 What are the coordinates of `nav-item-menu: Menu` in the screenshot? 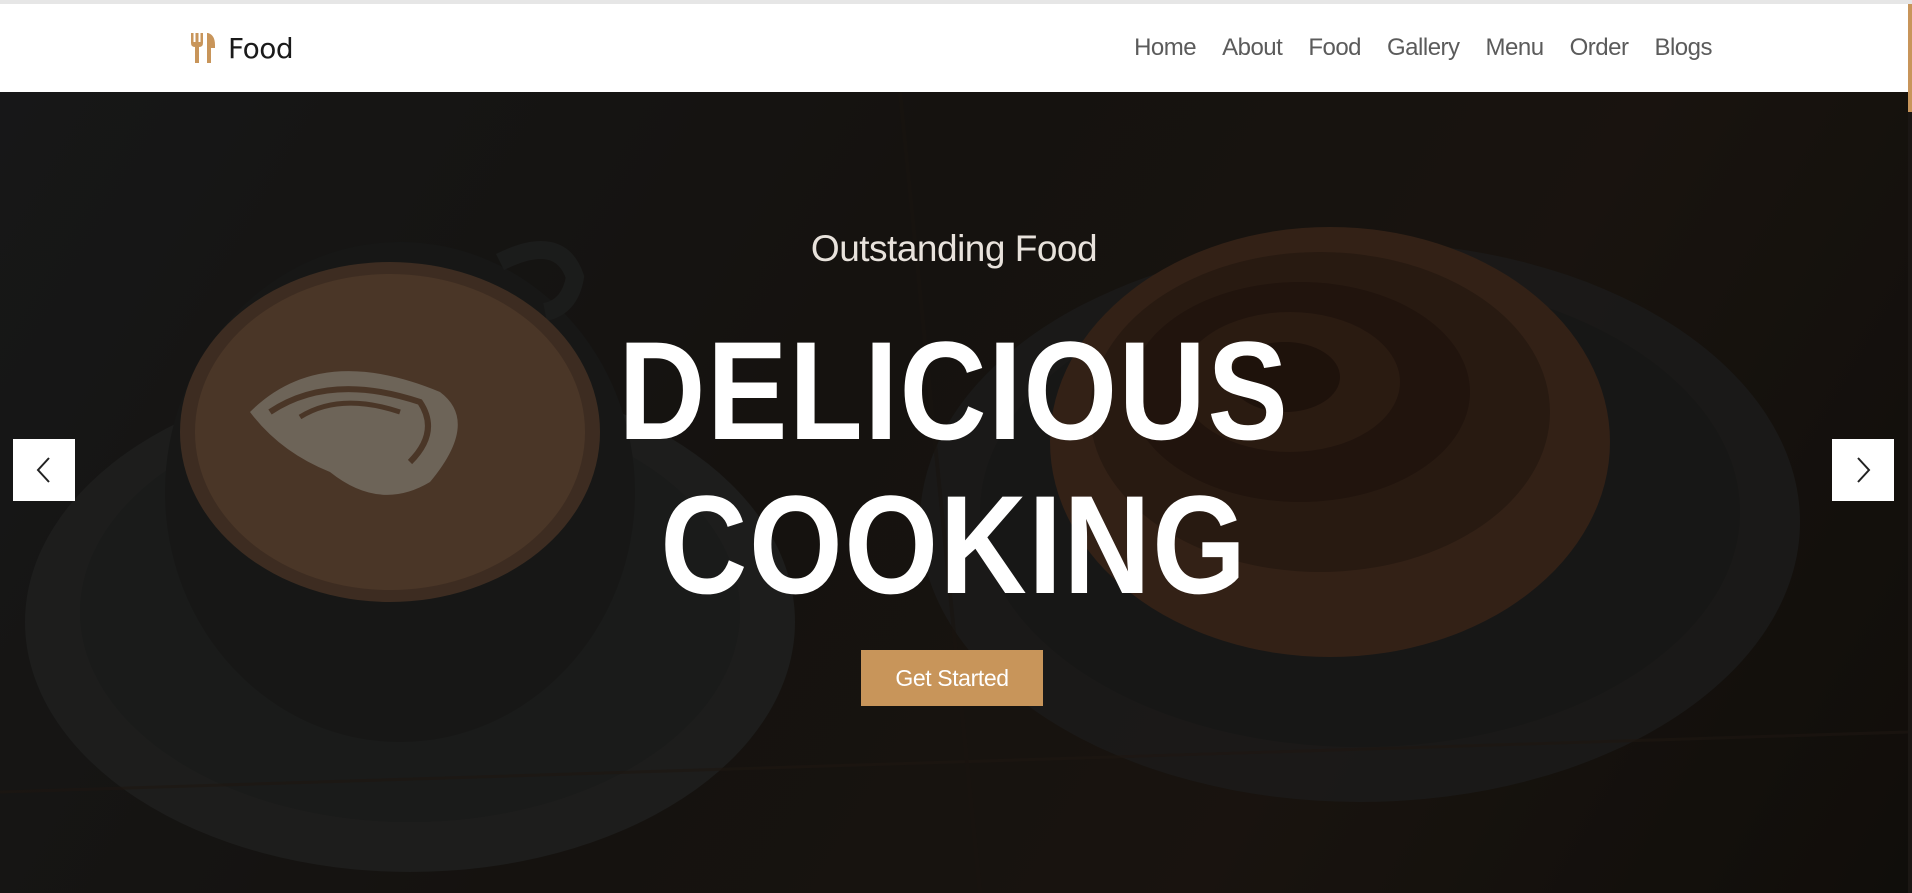 It's located at (1515, 48).